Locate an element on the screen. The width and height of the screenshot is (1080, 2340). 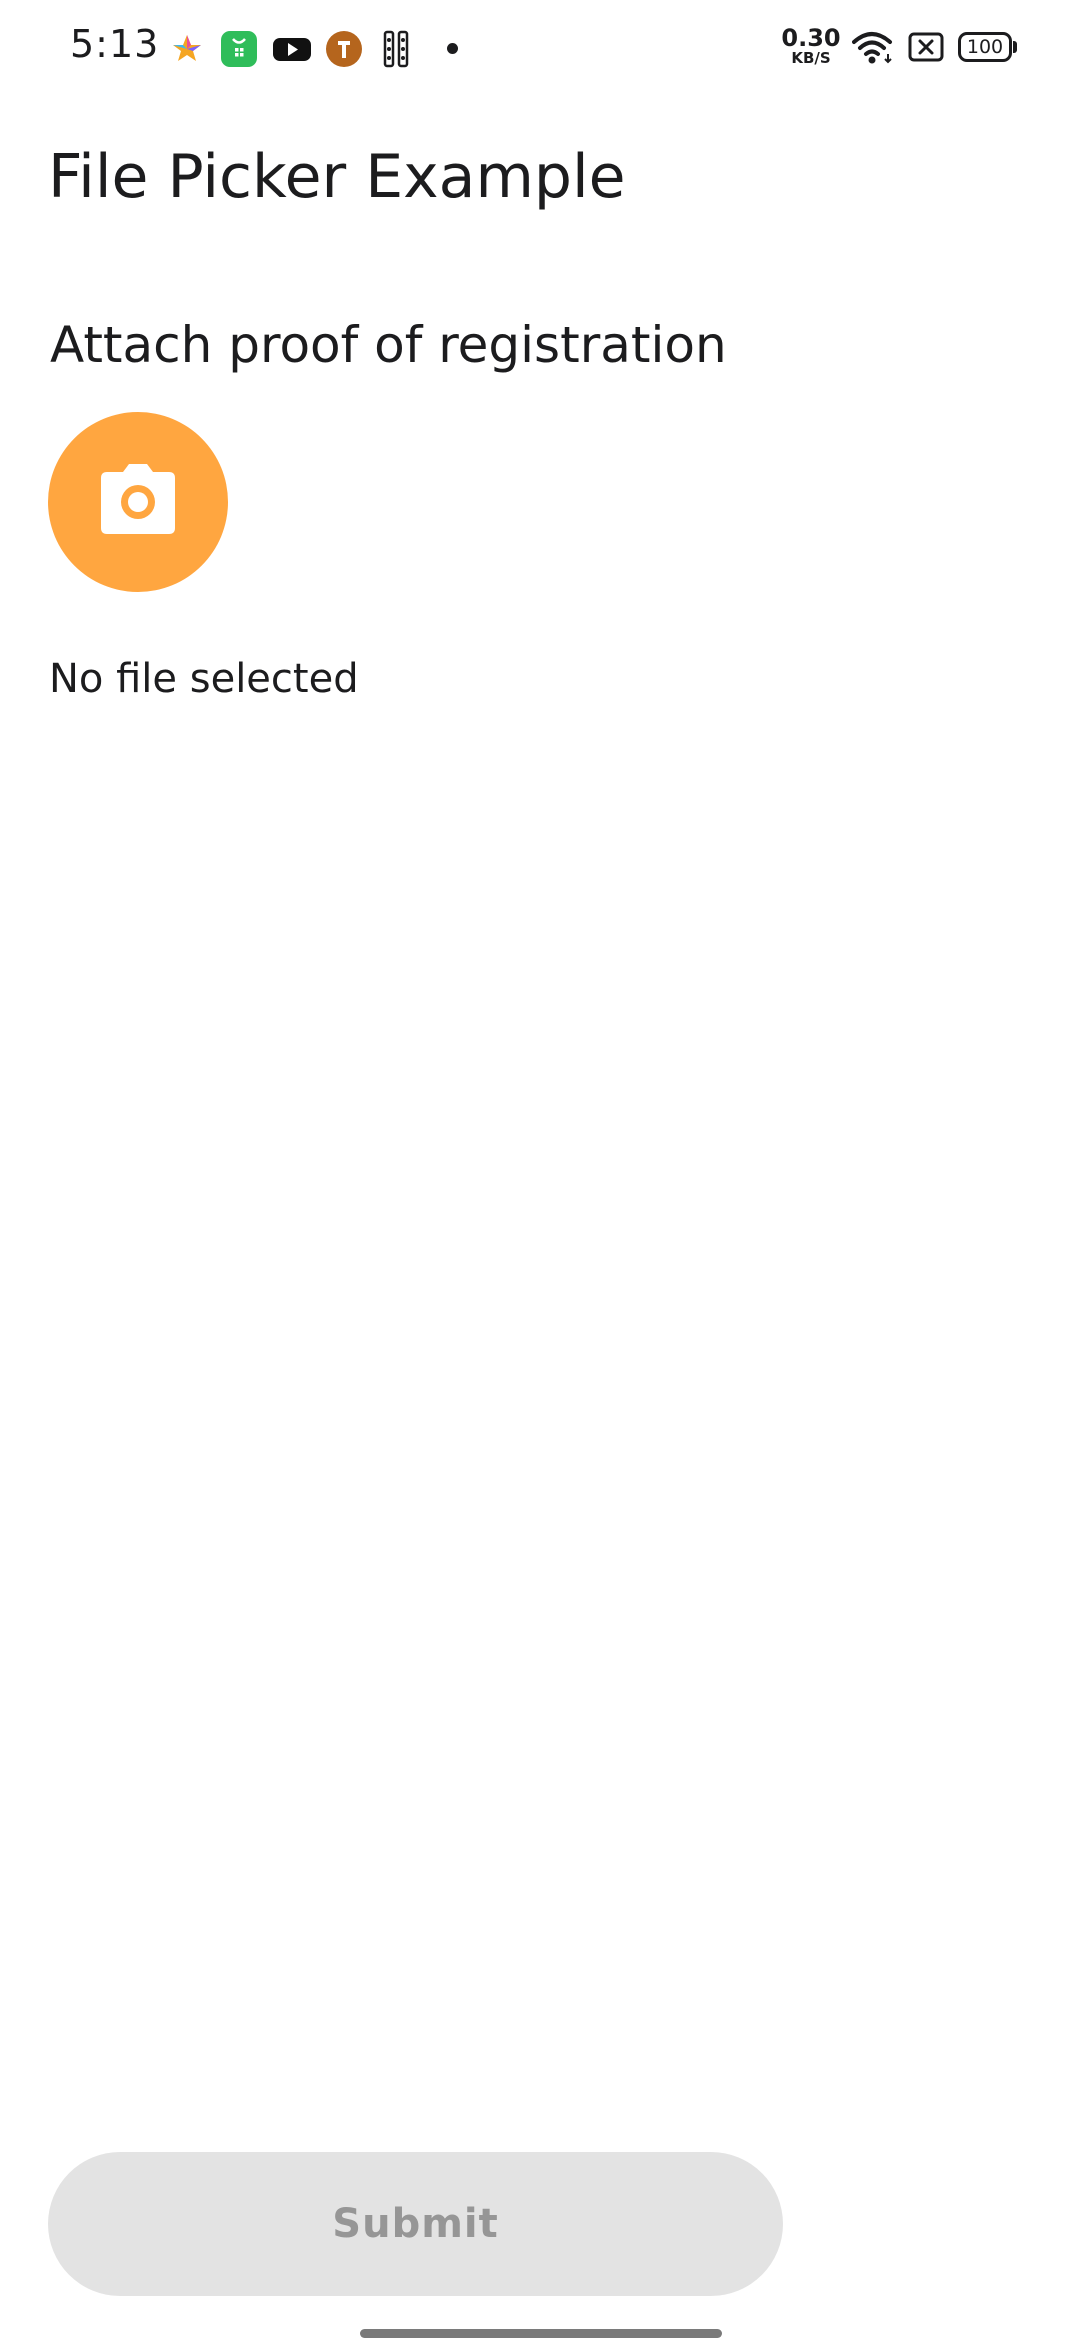
wifi-icon is located at coordinates (872, 48).